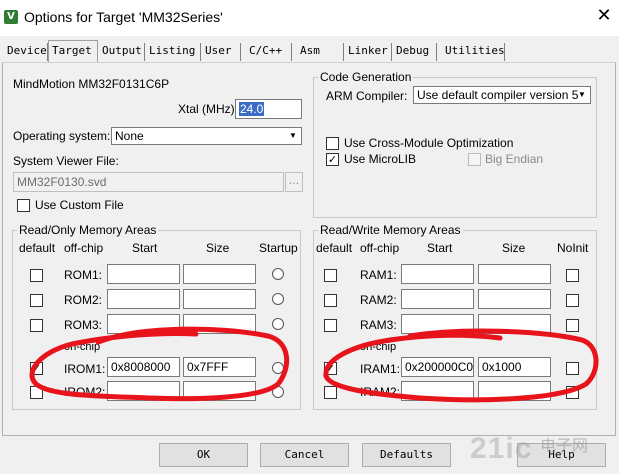 This screenshot has height=474, width=619. What do you see at coordinates (378, 275) in the screenshot?
I see `ram1-label: RAM1:` at bounding box center [378, 275].